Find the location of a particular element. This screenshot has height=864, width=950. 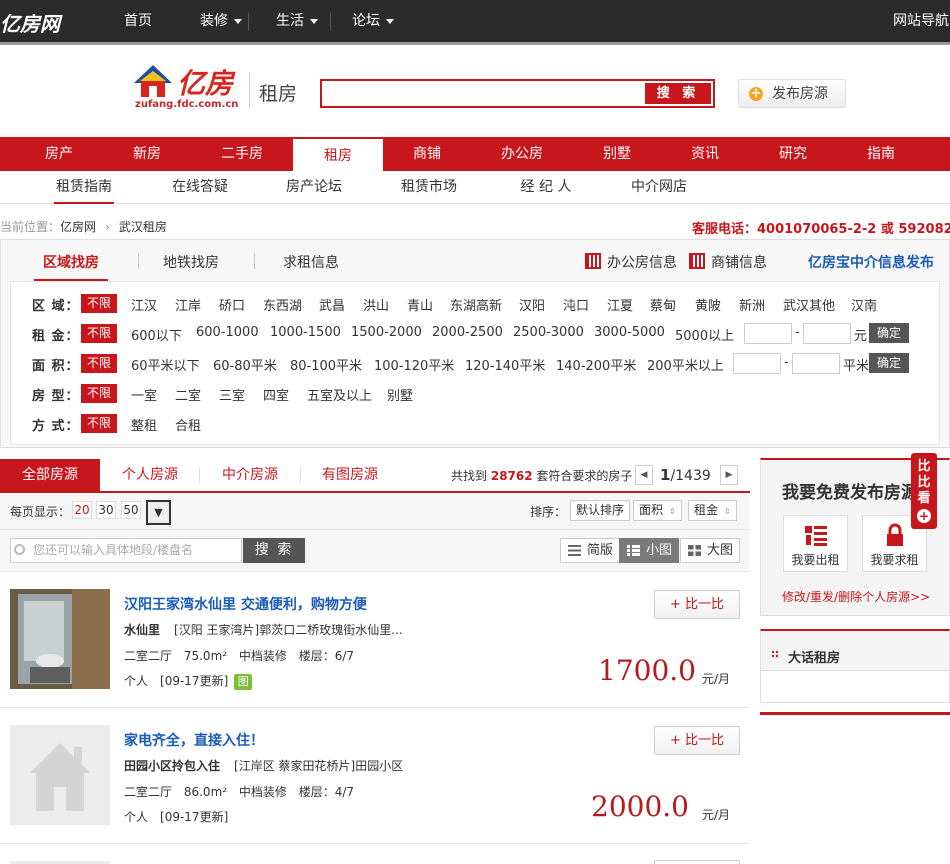

filter-district-option: 武昌 is located at coordinates (332, 304).